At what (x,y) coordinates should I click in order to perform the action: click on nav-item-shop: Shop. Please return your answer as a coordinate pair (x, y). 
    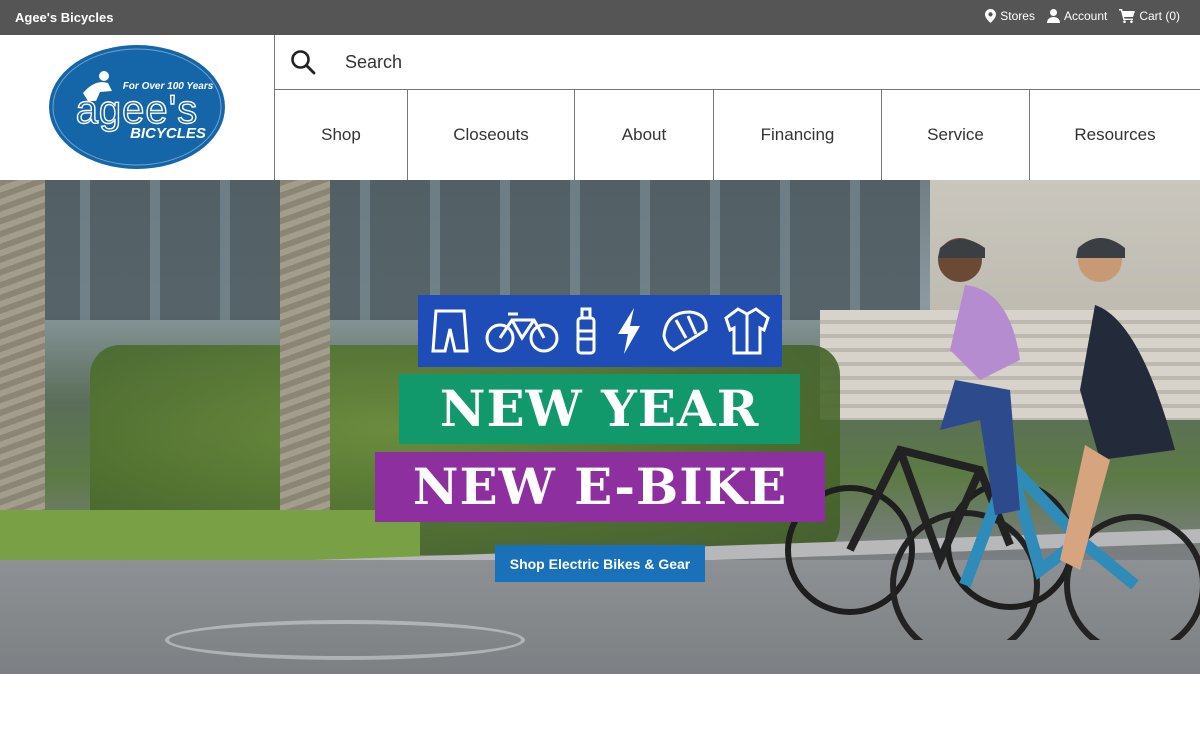
    Looking at the image, I should click on (341, 135).